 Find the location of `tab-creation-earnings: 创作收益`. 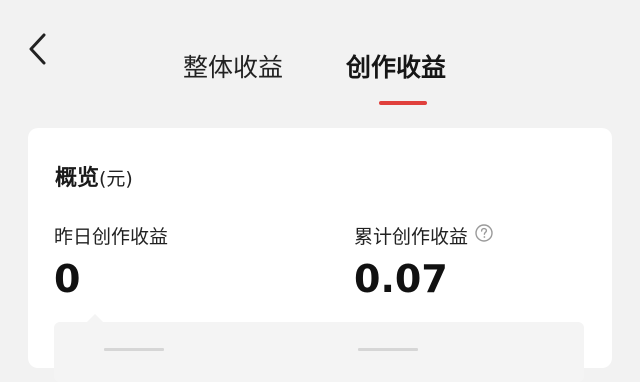

tab-creation-earnings: 创作收益 is located at coordinates (396, 68).